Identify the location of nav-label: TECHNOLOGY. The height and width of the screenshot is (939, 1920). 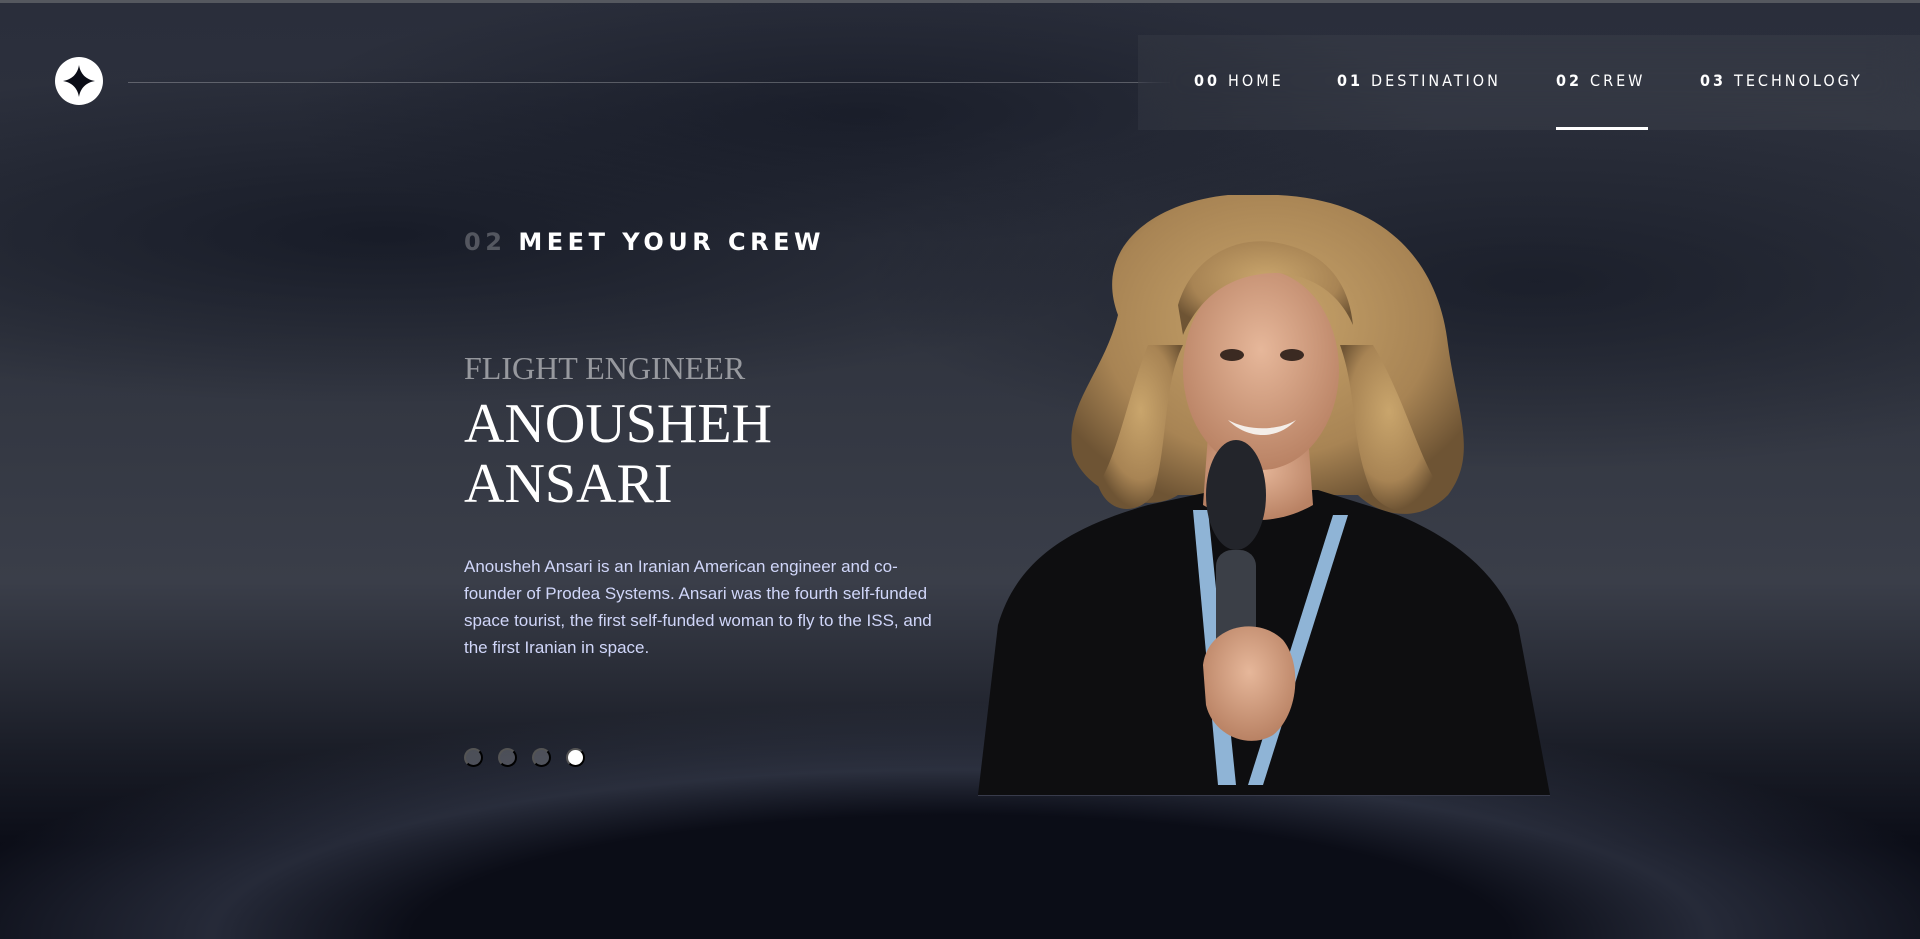
(1798, 80).